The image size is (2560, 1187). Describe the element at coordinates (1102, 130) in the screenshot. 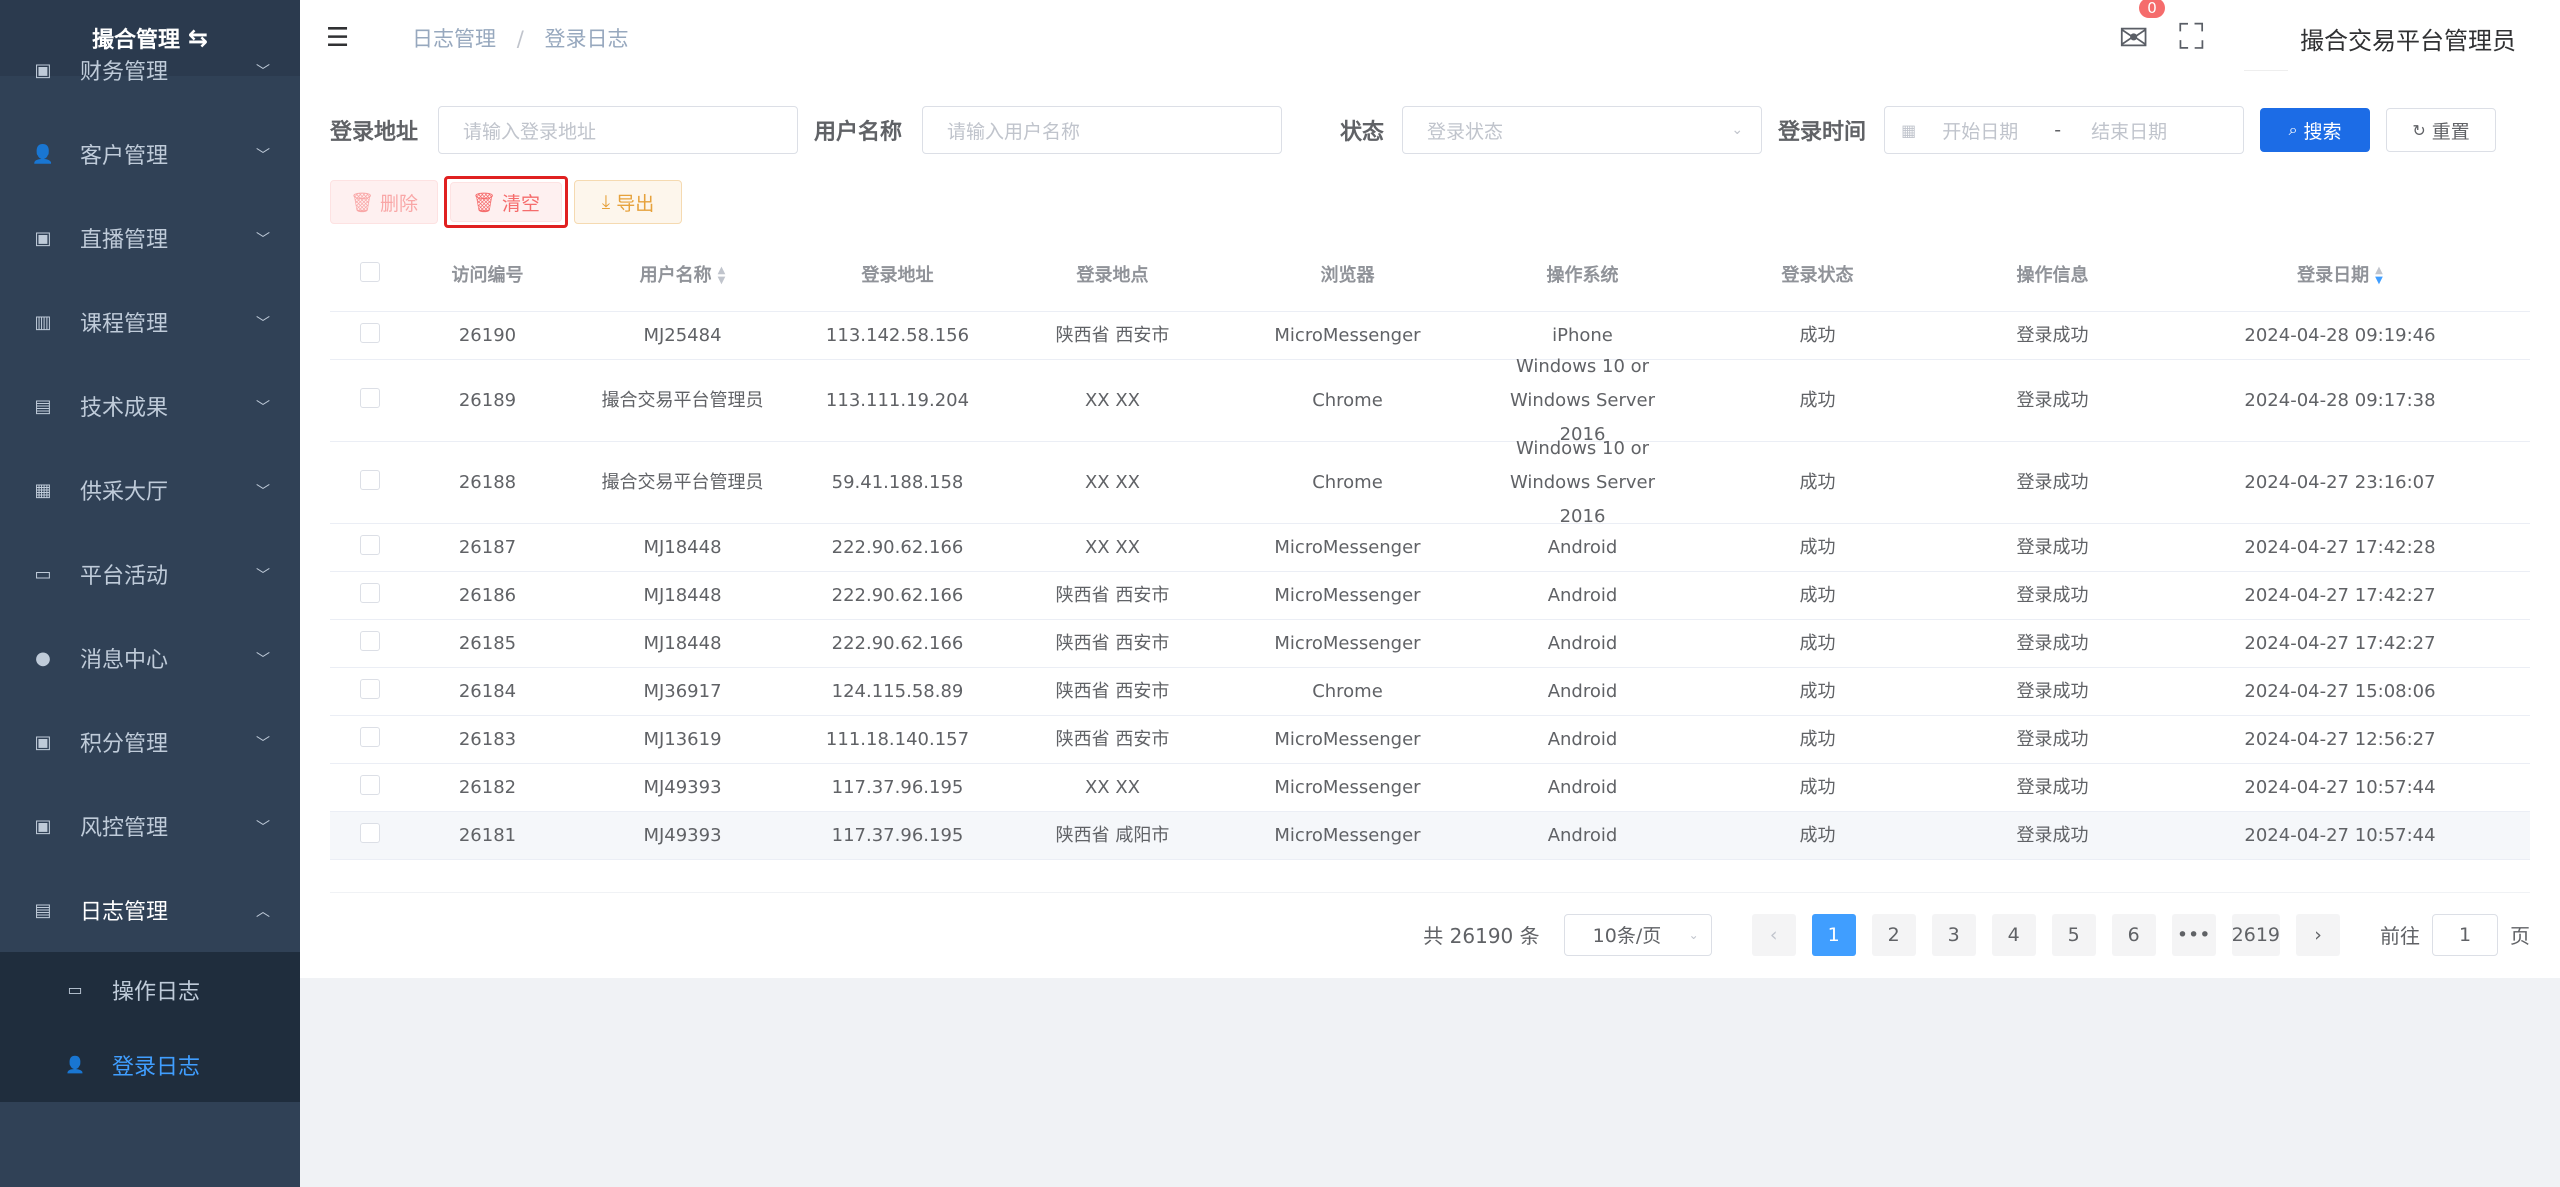

I see `username-input: 请输入用户名称` at that location.